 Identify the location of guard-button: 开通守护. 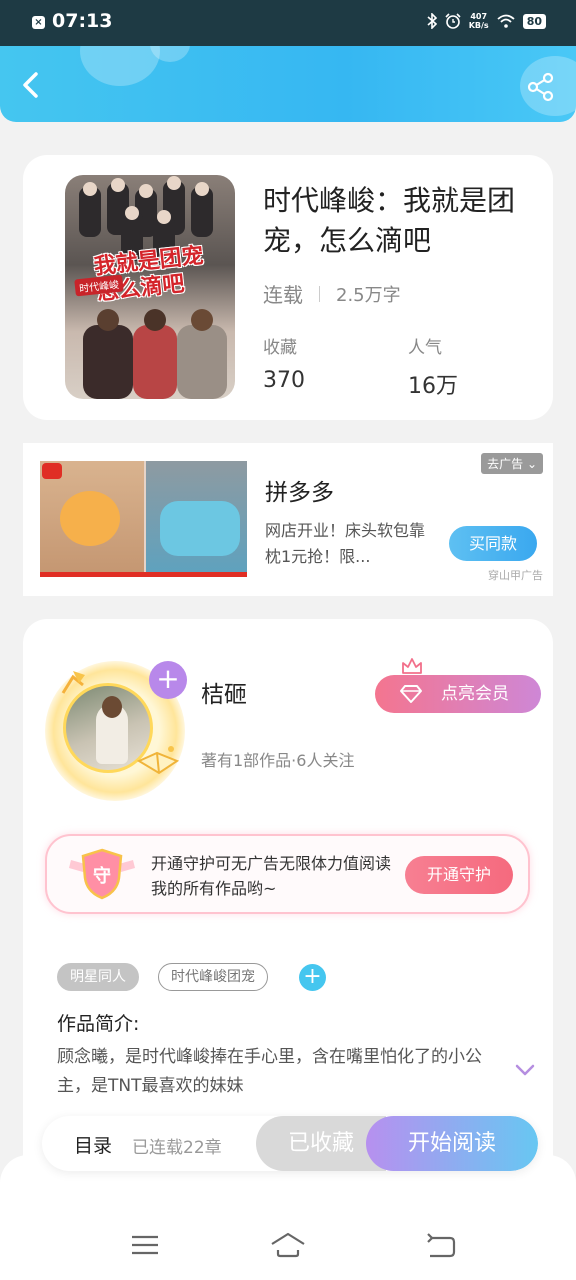
(459, 875).